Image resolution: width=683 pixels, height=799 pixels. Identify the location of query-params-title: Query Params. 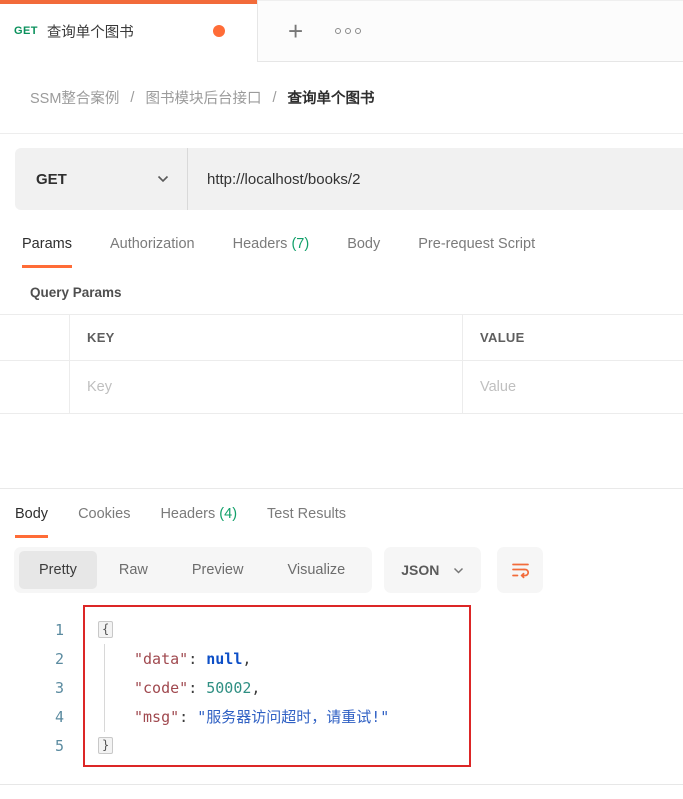
(76, 292).